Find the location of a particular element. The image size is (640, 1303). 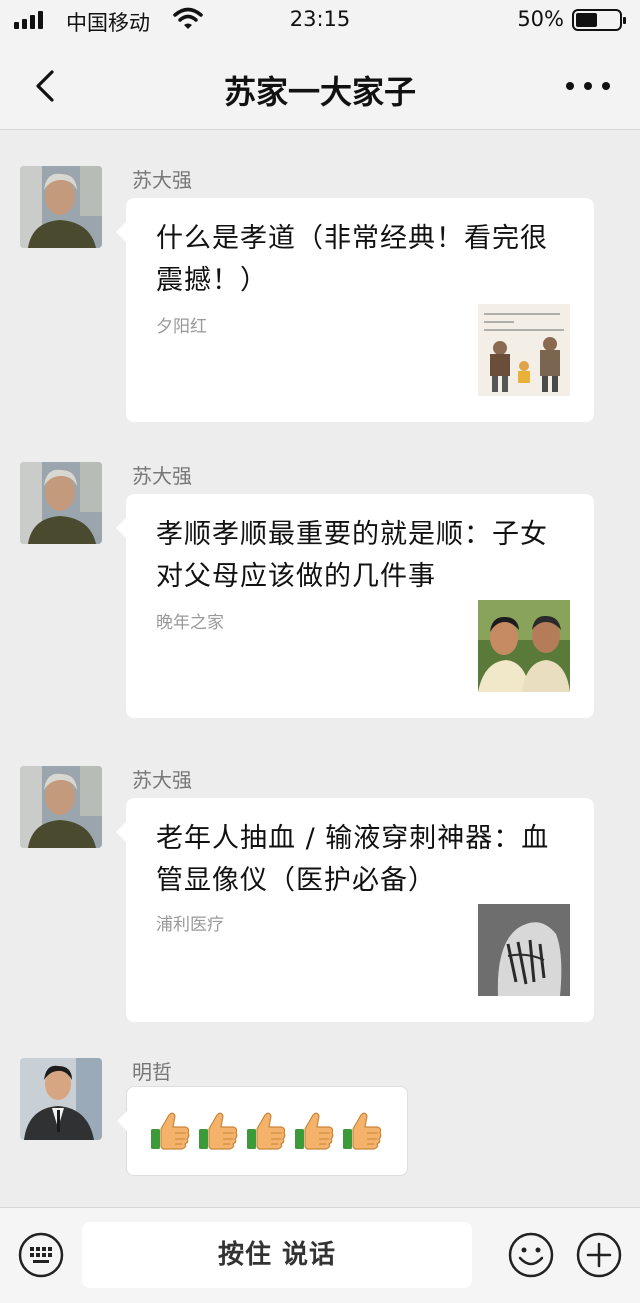

link-card: 老年人抽血 / 输液穿刺神器：血管显像仪（医护必备） 浦利医疗 is located at coordinates (355, 910).